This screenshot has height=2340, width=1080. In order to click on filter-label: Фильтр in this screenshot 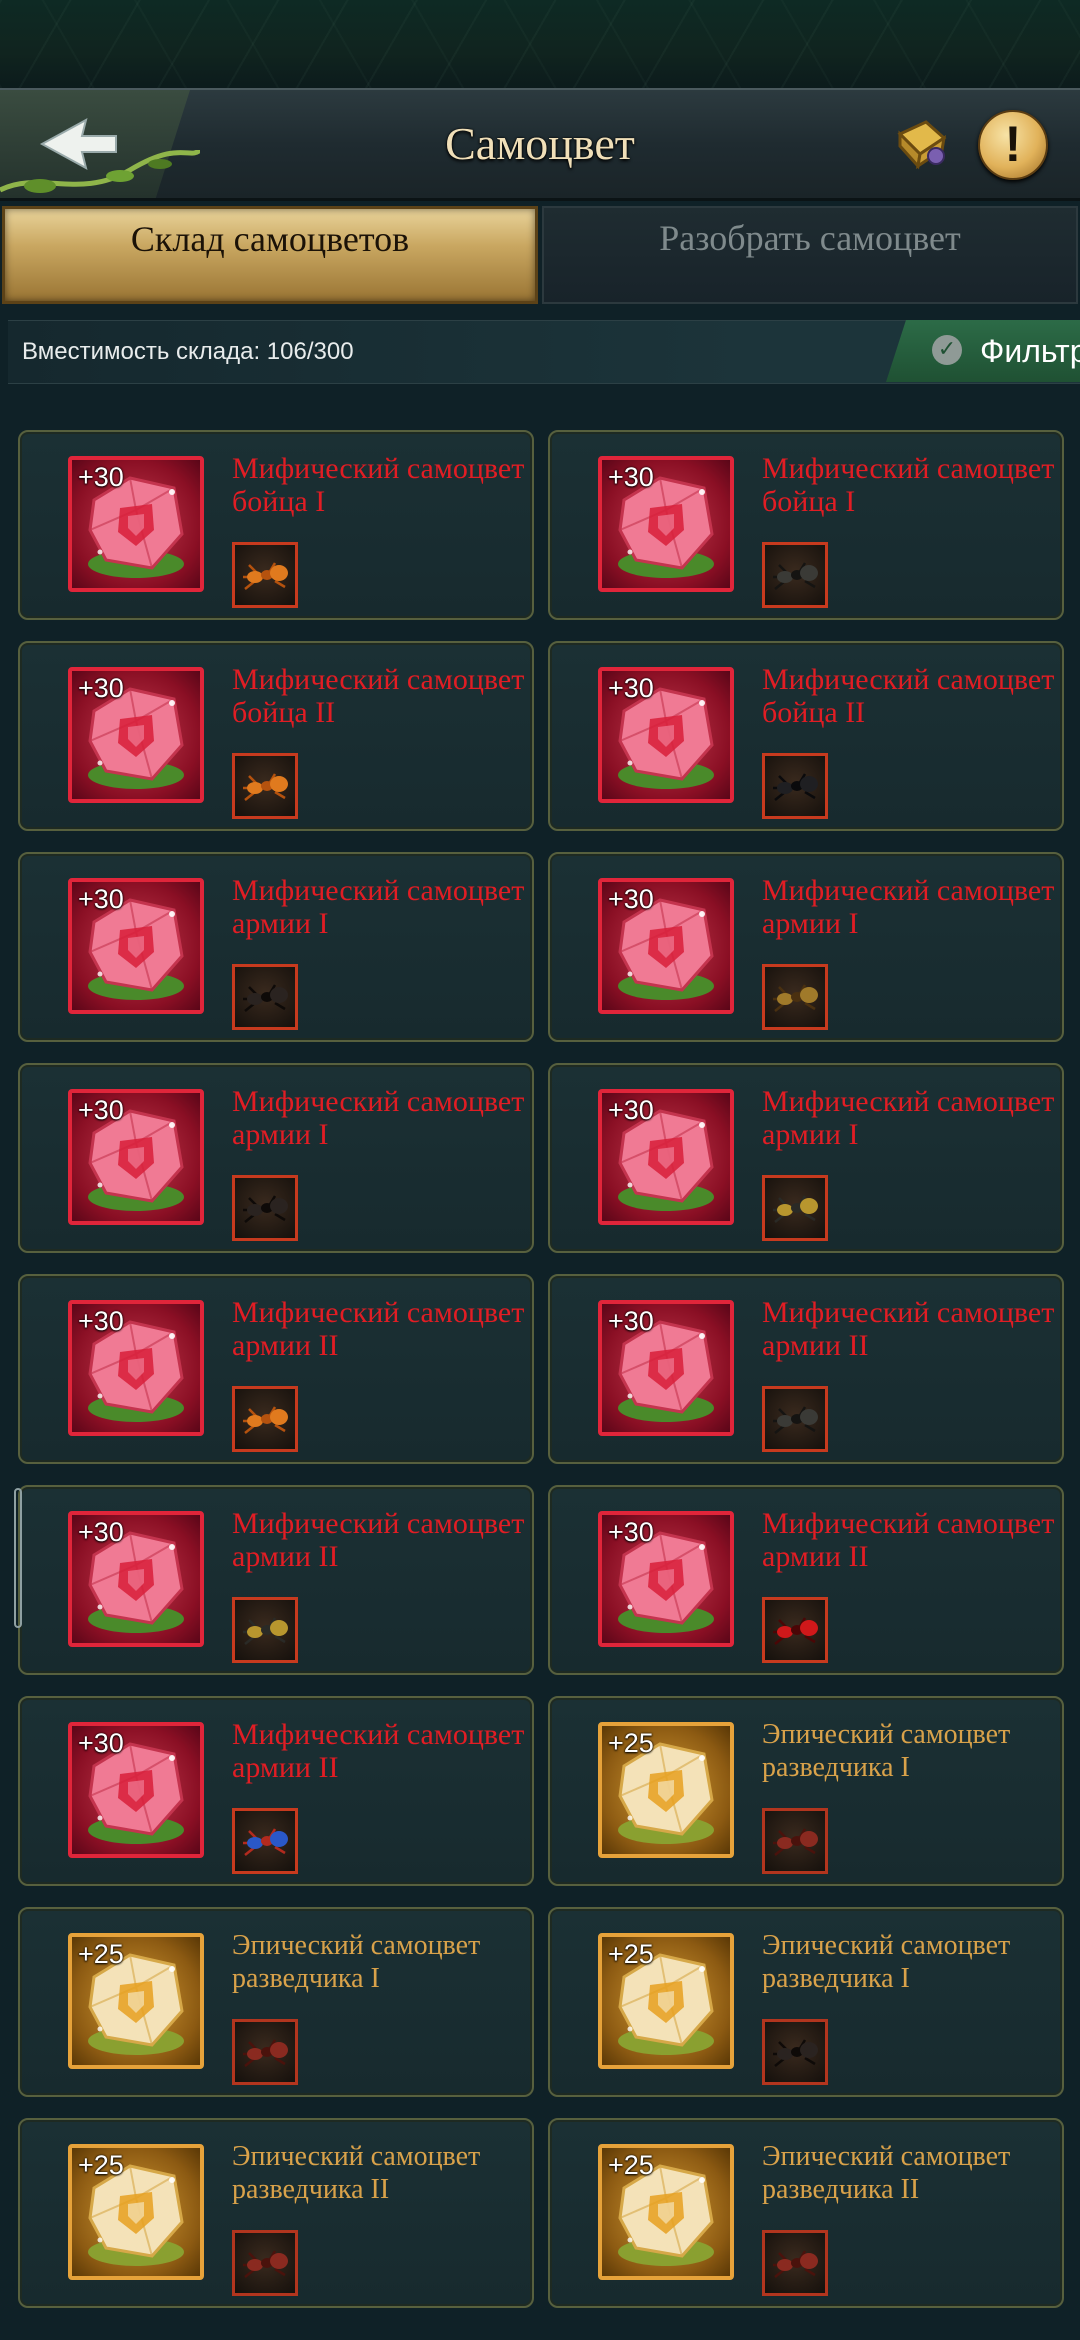, I will do `click(1030, 351)`.